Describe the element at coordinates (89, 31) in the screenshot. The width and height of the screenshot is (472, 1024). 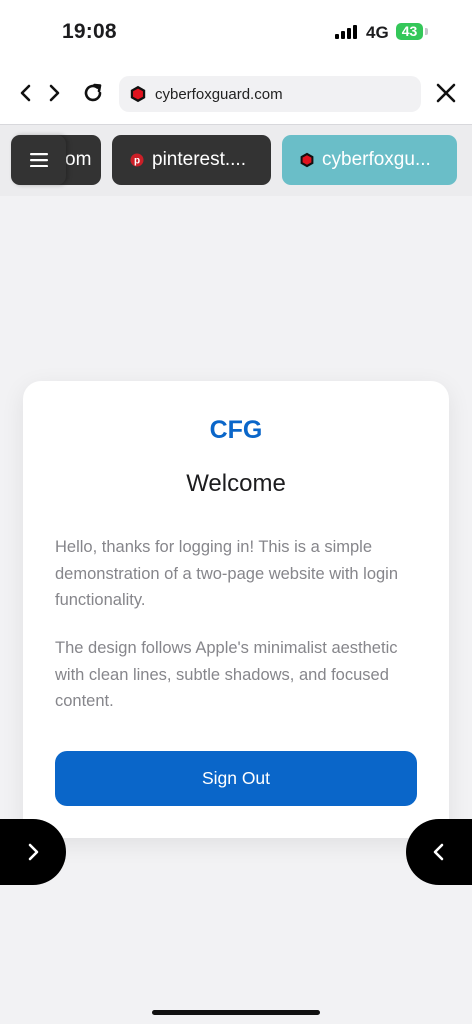
I see `status-time: 19:08` at that location.